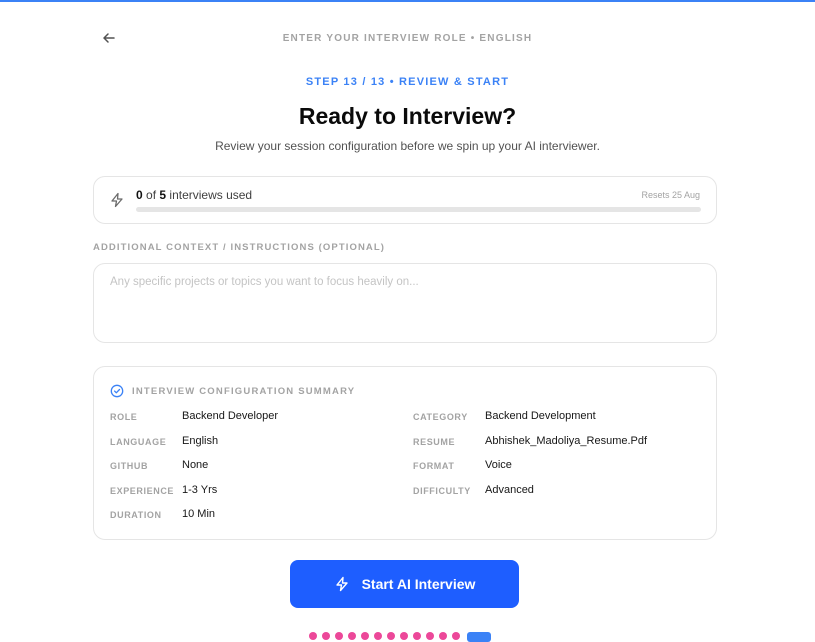 This screenshot has width=815, height=642. Describe the element at coordinates (407, 82) in the screenshot. I see `step-indicator: STEP 13 / 13 • REVIEW & START` at that location.